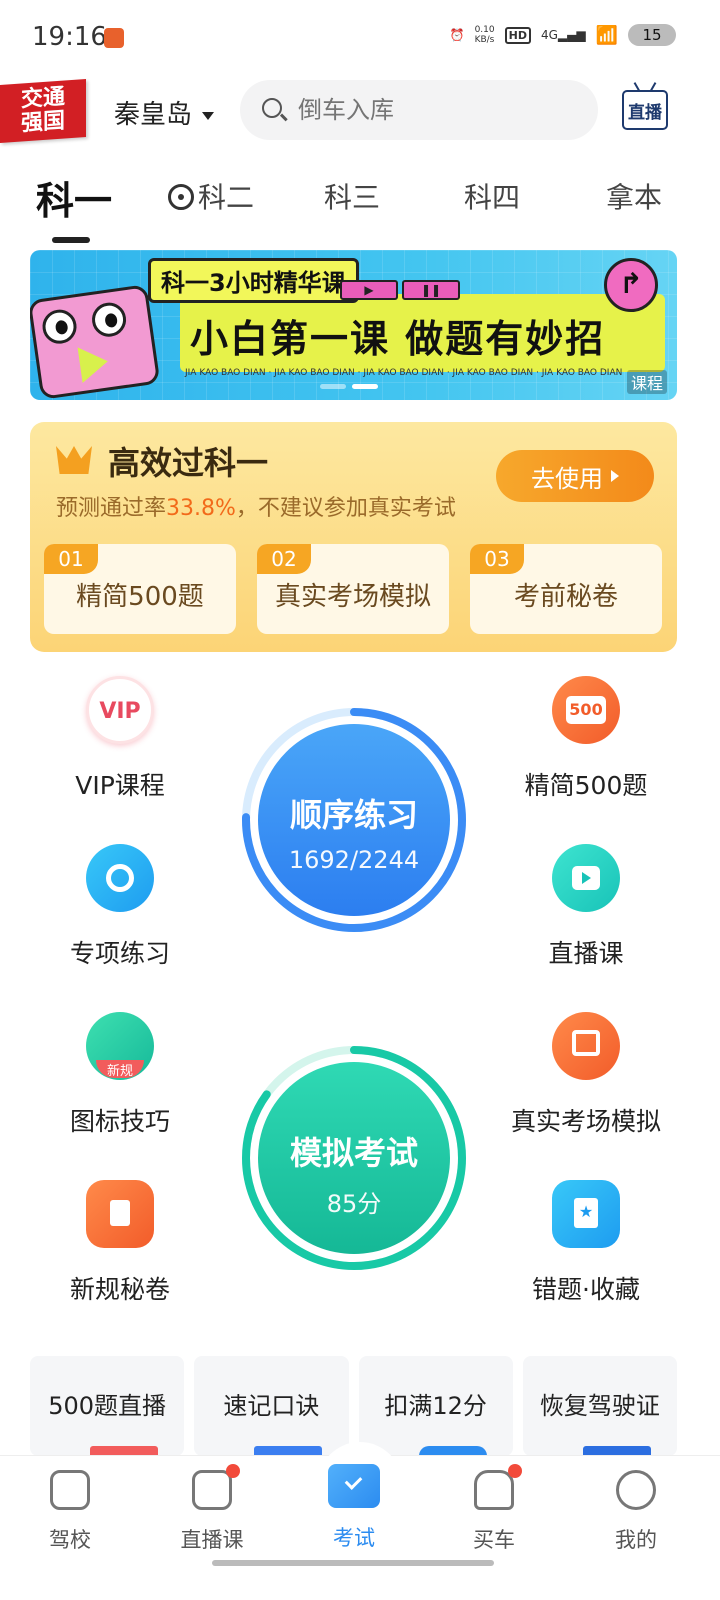 This screenshot has width=720, height=1600. What do you see at coordinates (631, 285) in the screenshot?
I see `turn-arrow-icon: ↱` at bounding box center [631, 285].